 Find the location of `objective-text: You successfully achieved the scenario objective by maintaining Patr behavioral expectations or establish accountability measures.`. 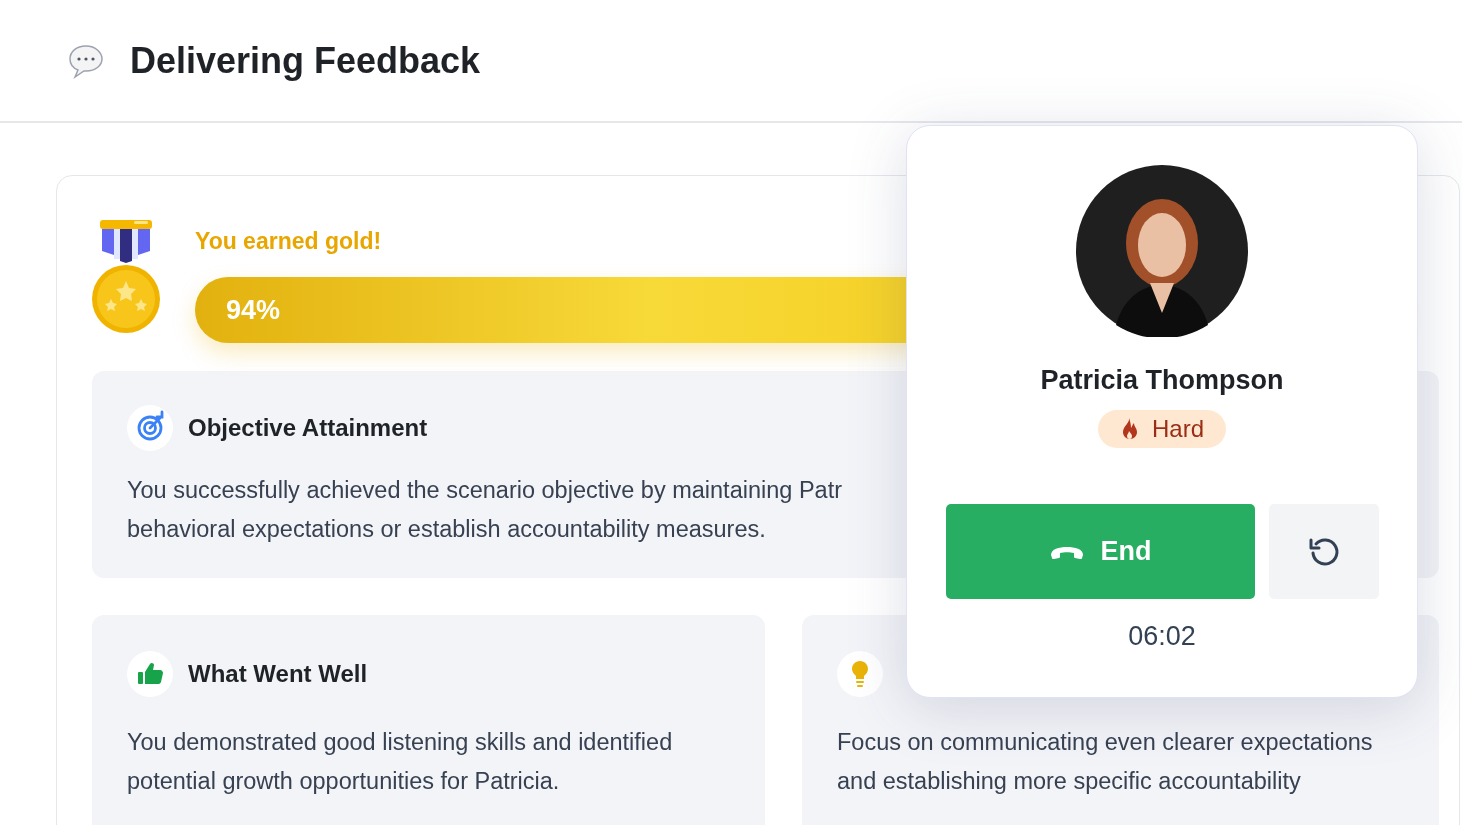

objective-text: You successfully achieved the scenario objective by maintaining Patr behavioral expectations or establish accountability measures. is located at coordinates (484, 510).